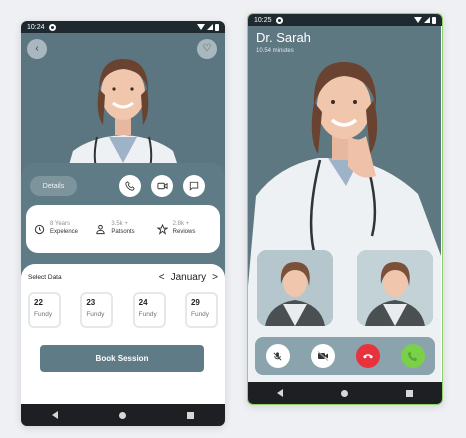 Image resolution: width=466 pixels, height=438 pixels. Describe the element at coordinates (123, 232) in the screenshot. I see `stat-label: Patsonts` at that location.